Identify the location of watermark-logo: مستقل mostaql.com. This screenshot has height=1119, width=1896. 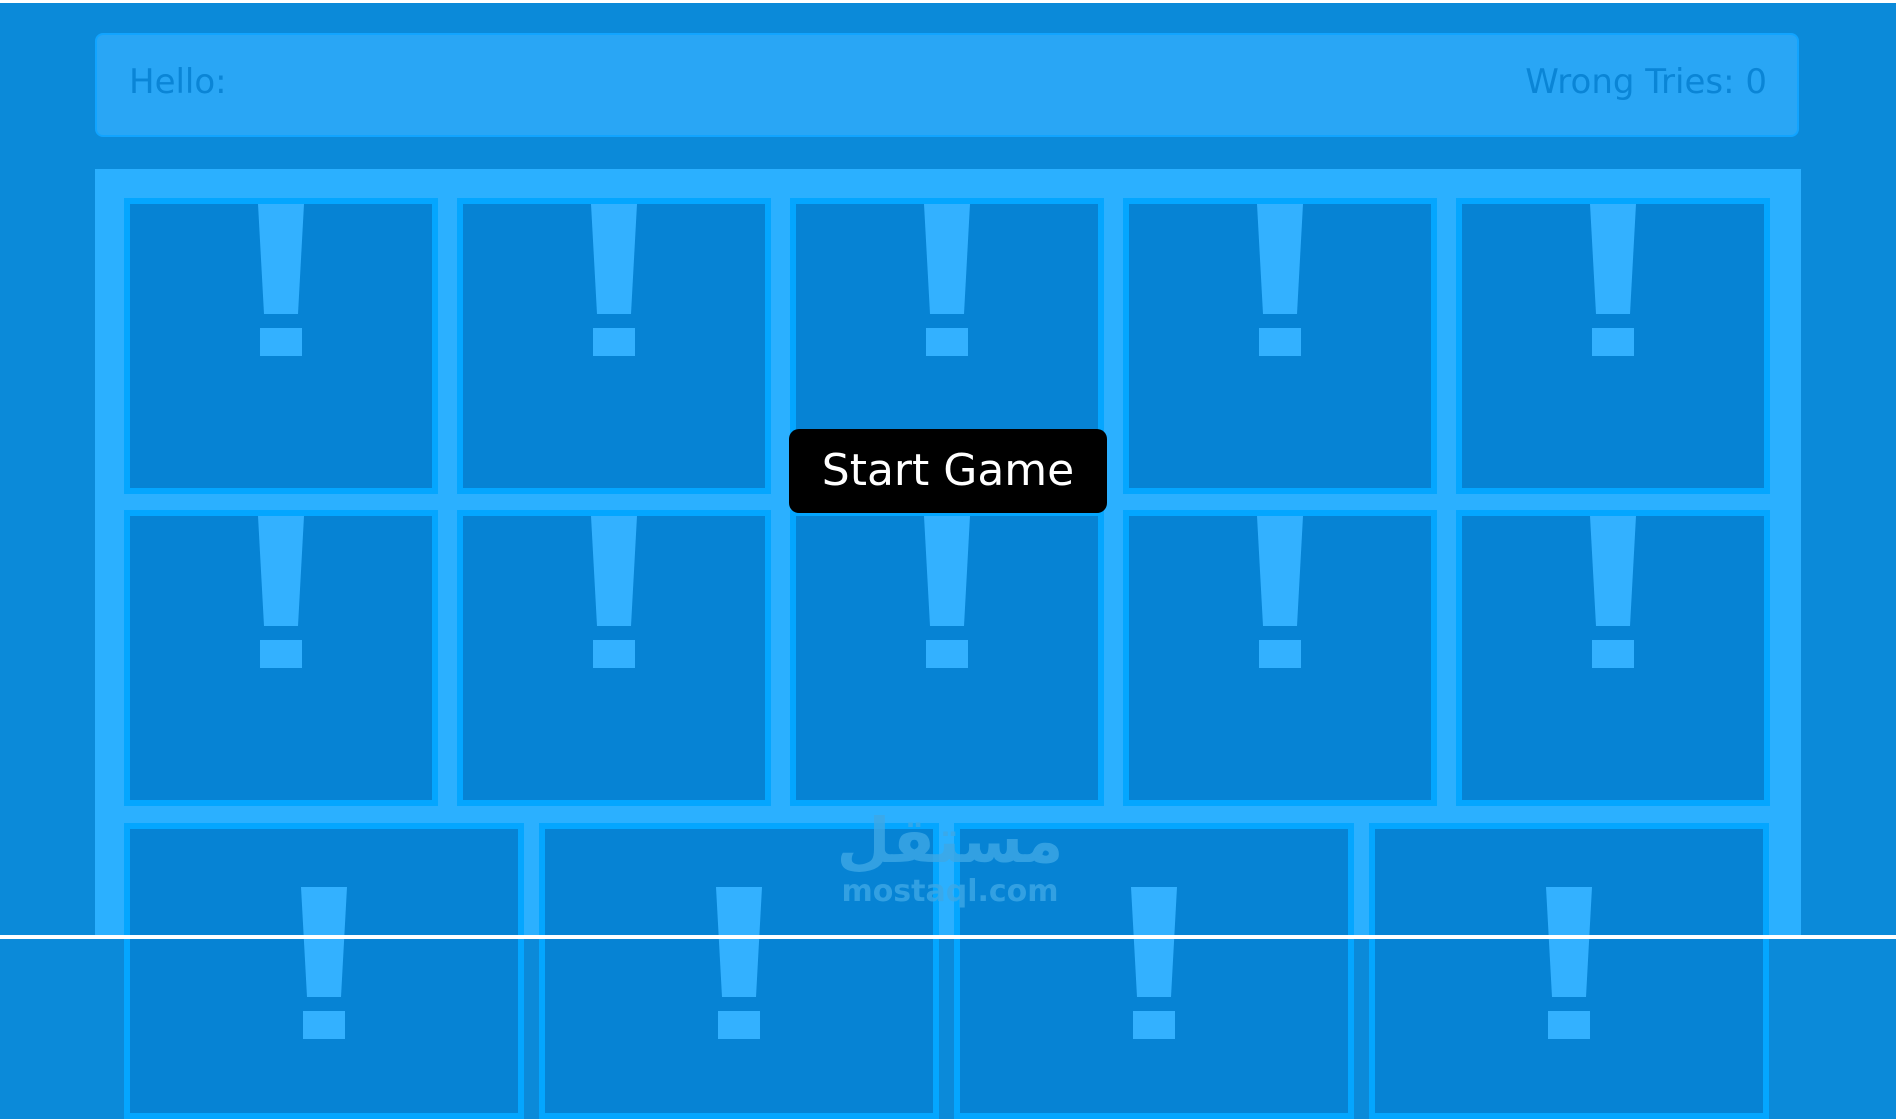
(950, 862).